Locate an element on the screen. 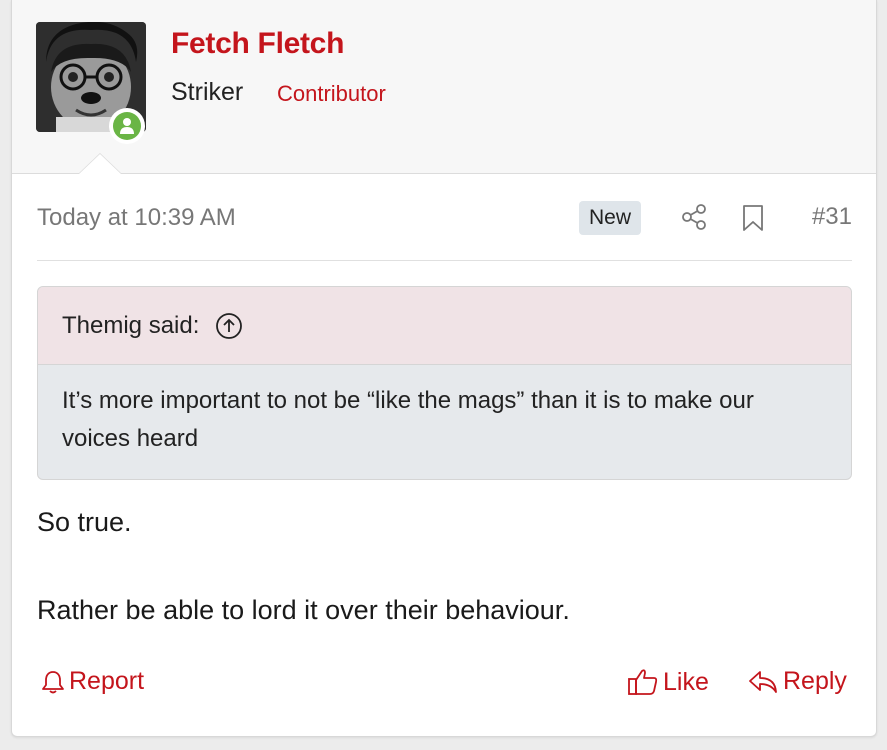 Image resolution: width=887 pixels, height=750 pixels. like-button: Like is located at coordinates (668, 682).